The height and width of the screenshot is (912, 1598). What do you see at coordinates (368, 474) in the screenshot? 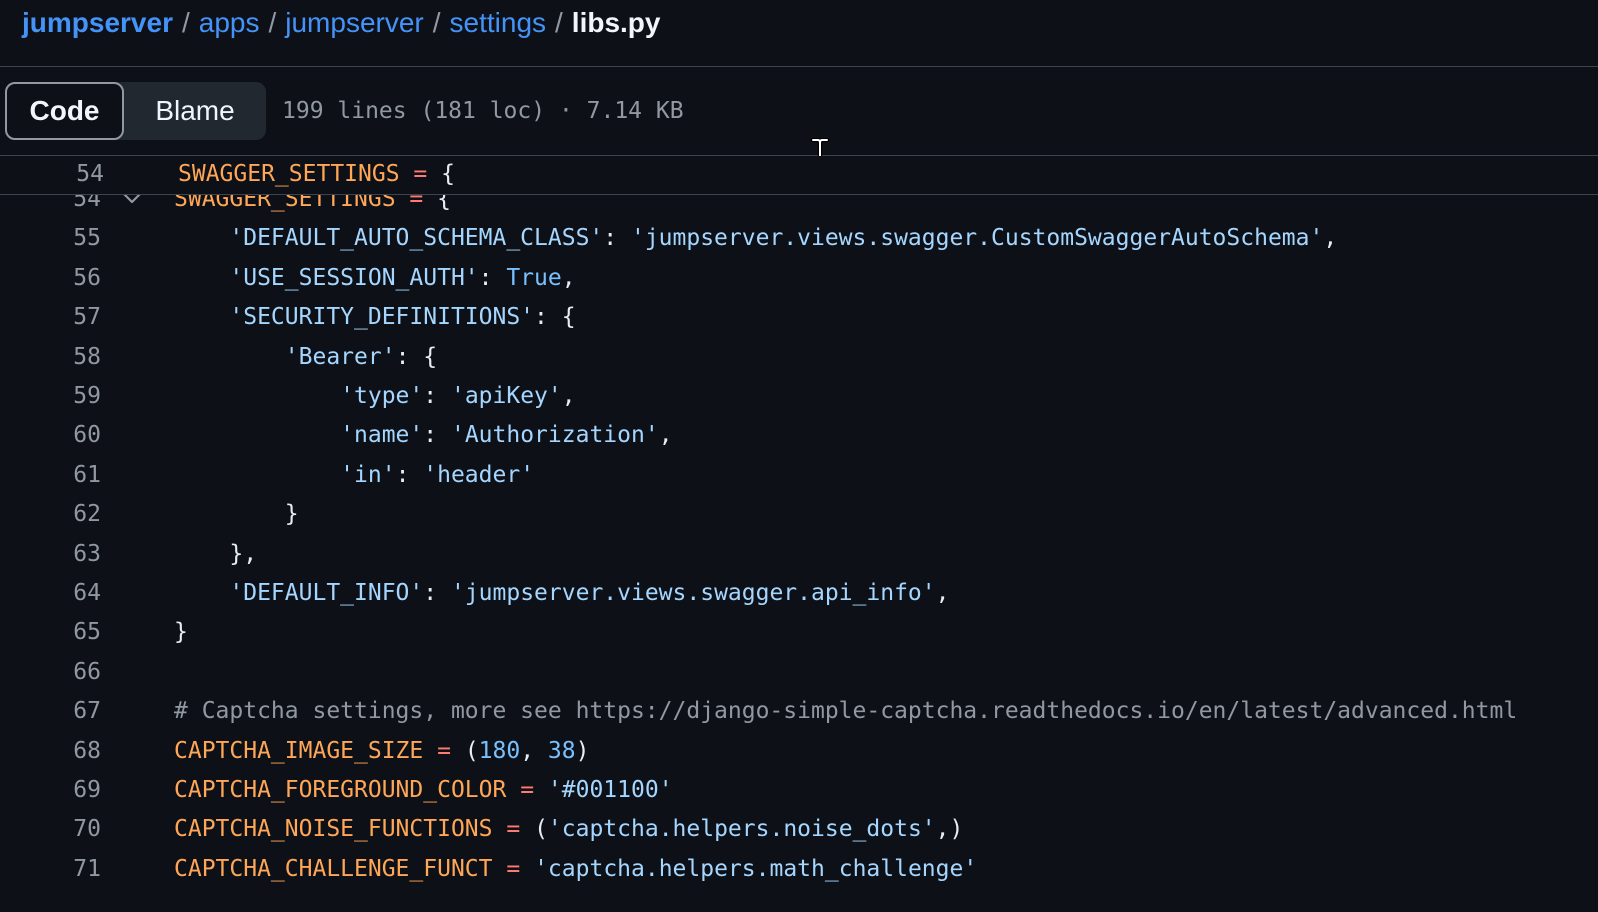
I see `code-token: 'in'` at bounding box center [368, 474].